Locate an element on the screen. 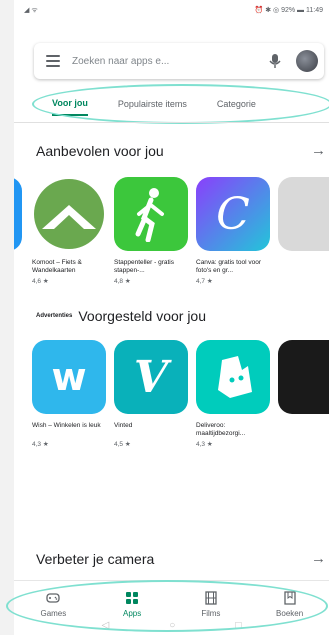 This screenshot has height=635, width=329. tab-categorieen: Categorie is located at coordinates (236, 104).